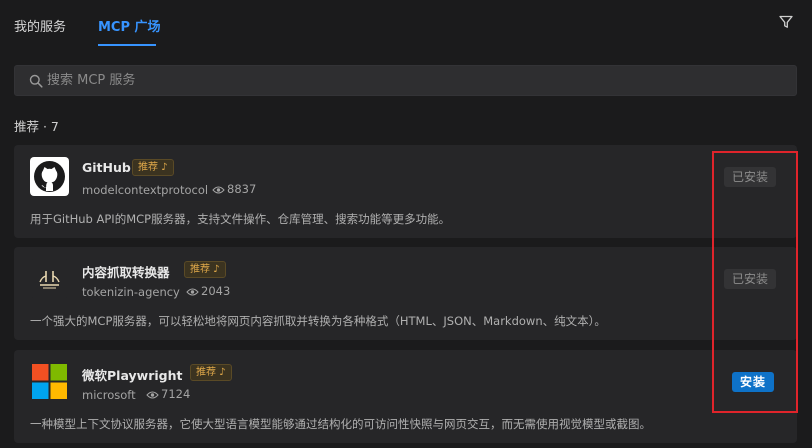 The image size is (812, 448). What do you see at coordinates (49, 381) in the screenshot?
I see `microsoft-icon` at bounding box center [49, 381].